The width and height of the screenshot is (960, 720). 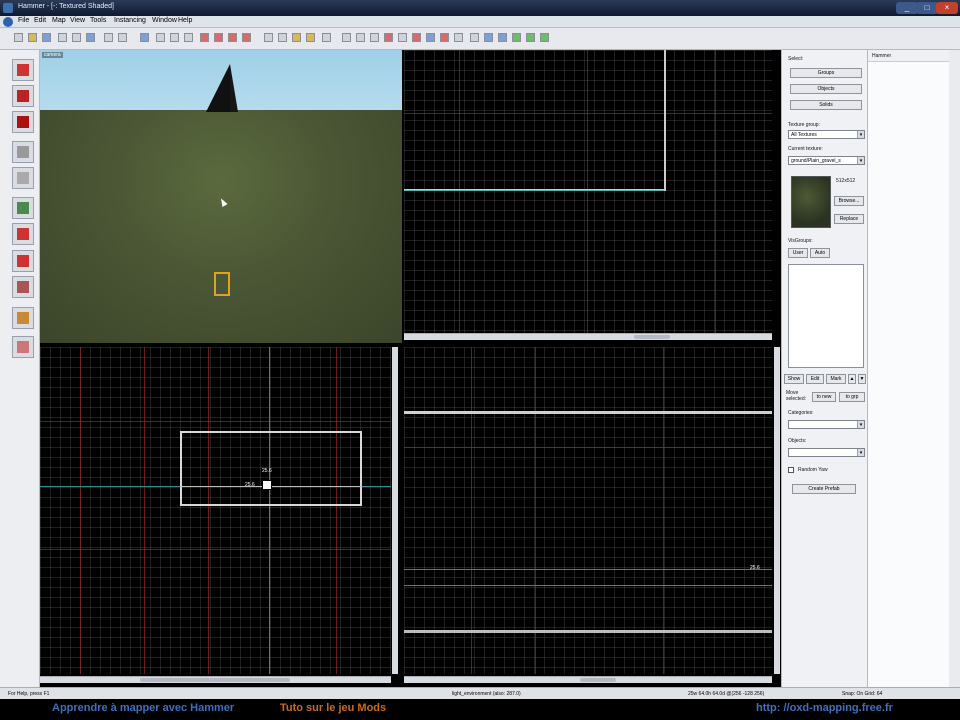 I want to click on tool-magnify, so click(x=23, y=96).